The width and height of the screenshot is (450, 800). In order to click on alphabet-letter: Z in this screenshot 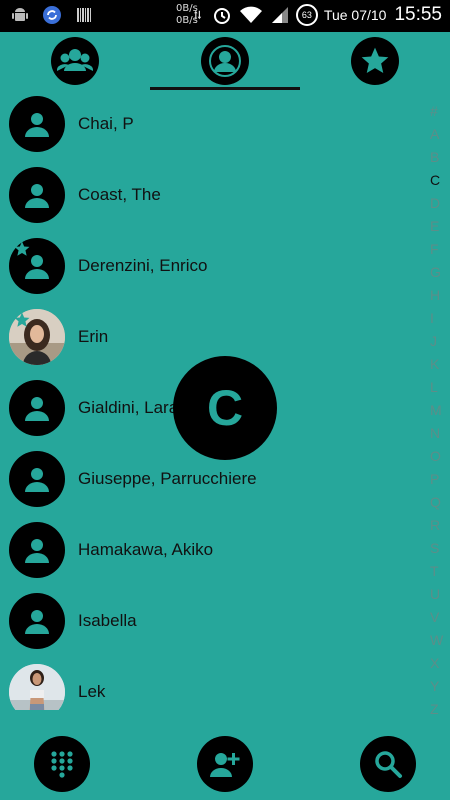, I will do `click(440, 709)`.